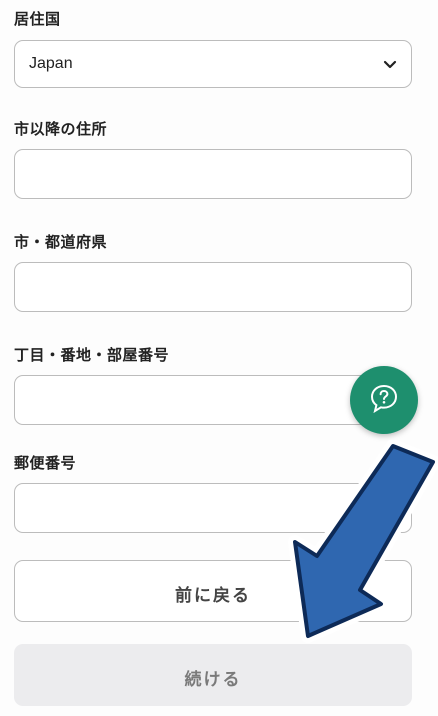 The image size is (438, 716). Describe the element at coordinates (92, 355) in the screenshot. I see `block-building-label: 丁目・番地・部屋番号` at that location.